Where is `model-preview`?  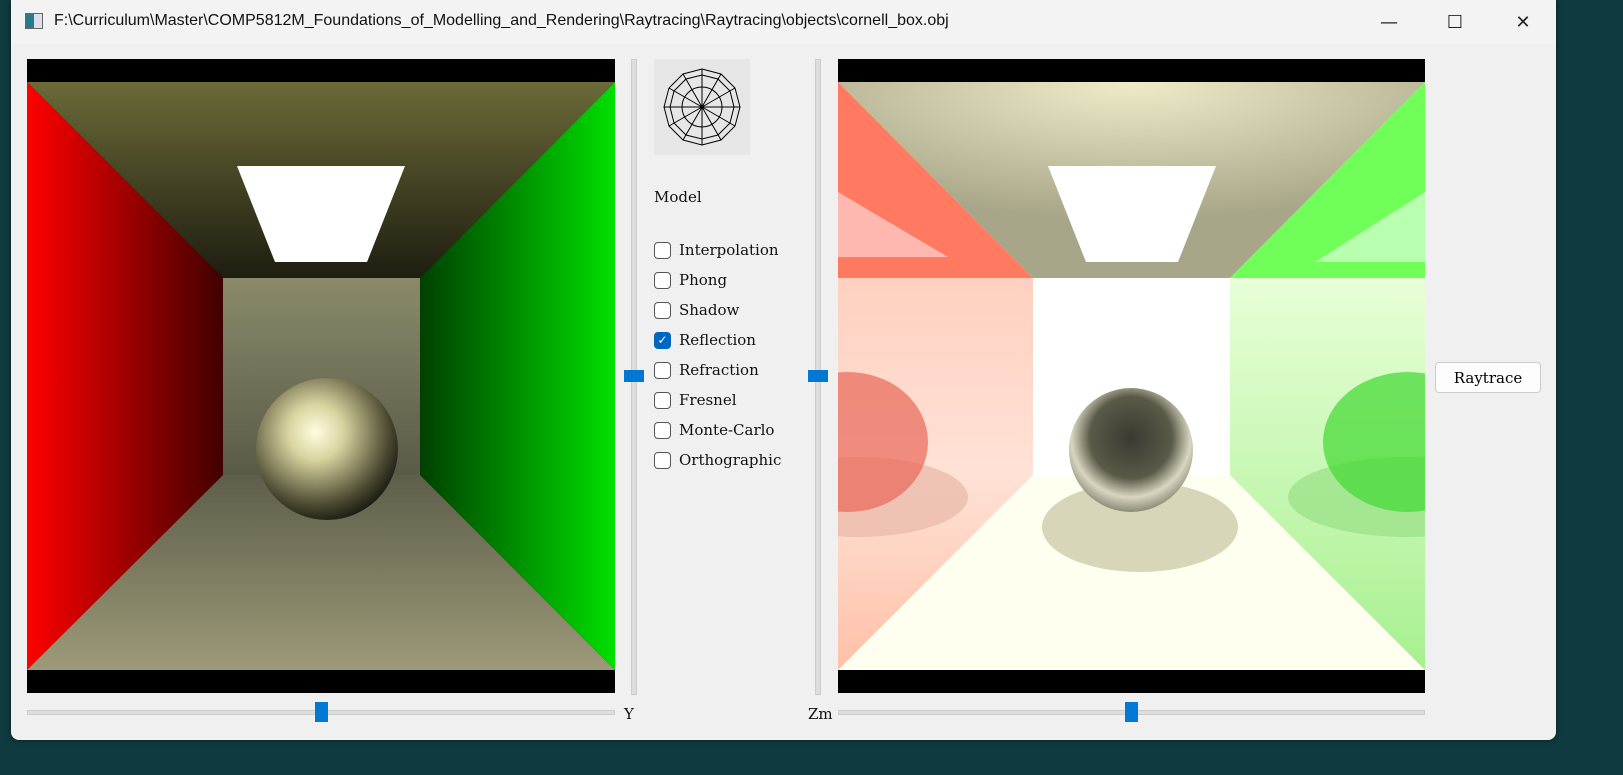 model-preview is located at coordinates (702, 107).